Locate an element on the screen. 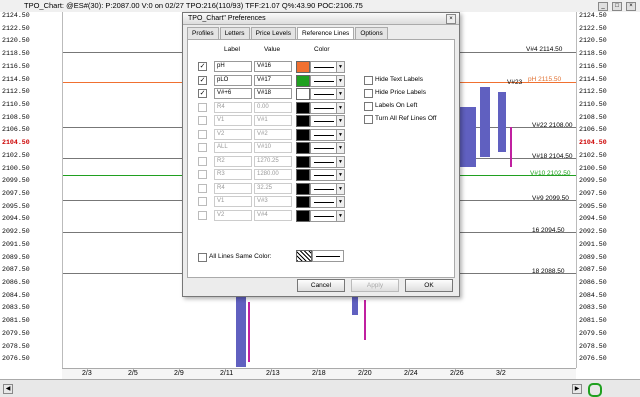 The height and width of the screenshot is (397, 640). row-label-input: R2 is located at coordinates (233, 161).